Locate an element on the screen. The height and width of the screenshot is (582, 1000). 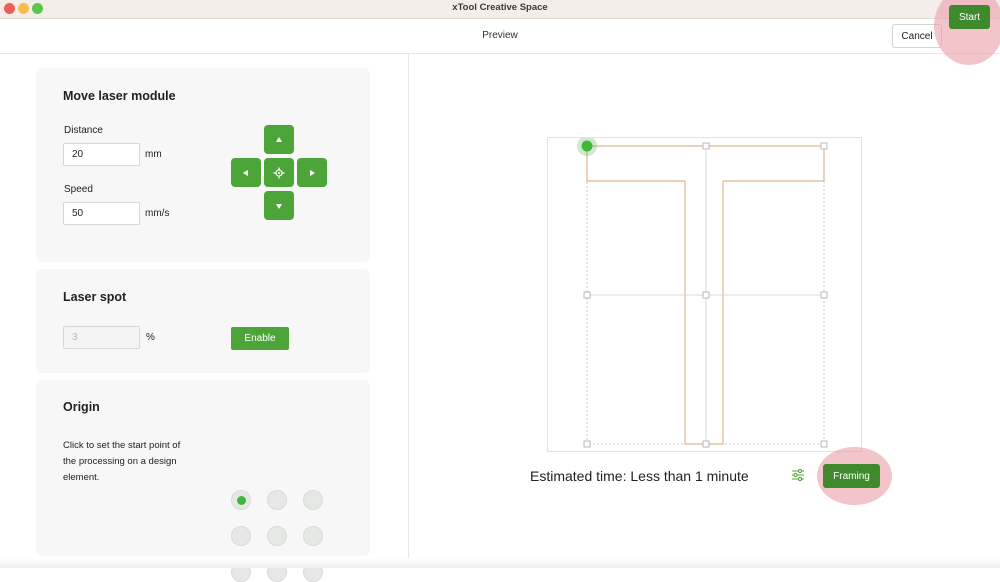
title-bar: xTool Creative Space is located at coordinates (500, 9).